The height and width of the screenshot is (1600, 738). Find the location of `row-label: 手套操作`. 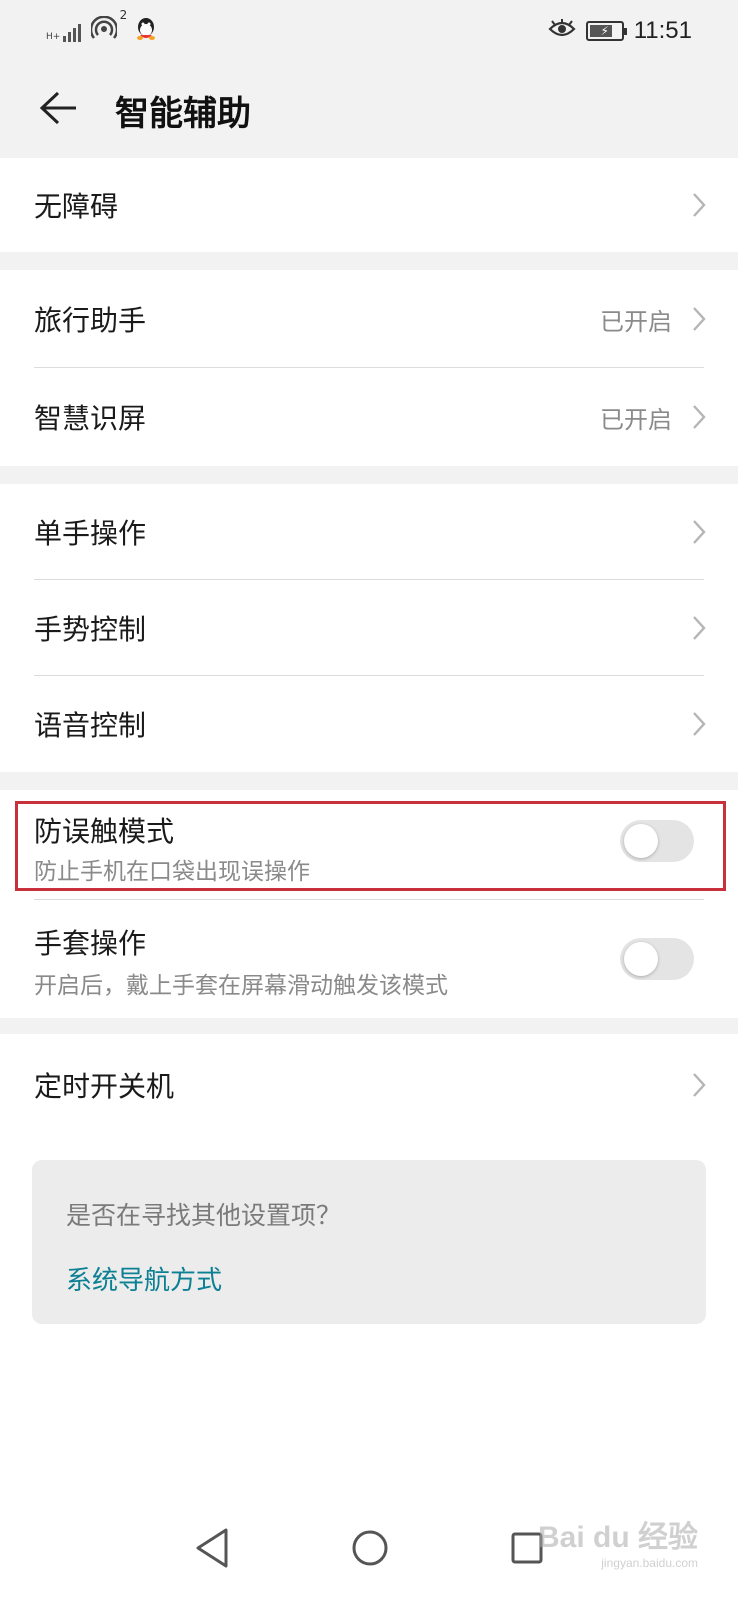

row-label: 手套操作 is located at coordinates (90, 943).